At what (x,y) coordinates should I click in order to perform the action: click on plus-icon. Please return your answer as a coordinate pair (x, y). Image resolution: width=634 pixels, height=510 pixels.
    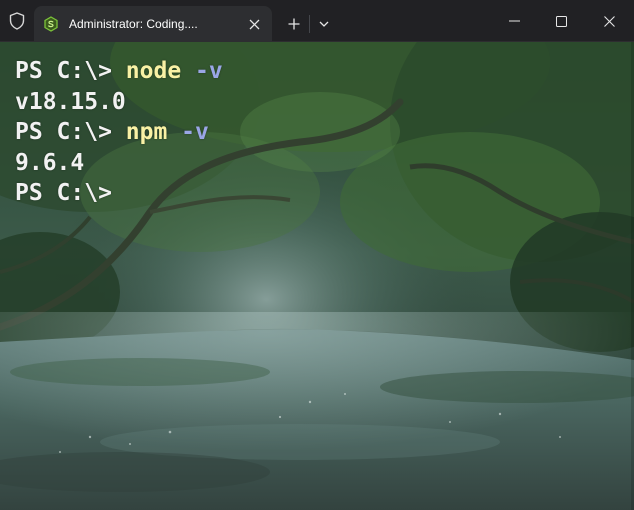
    Looking at the image, I should click on (294, 24).